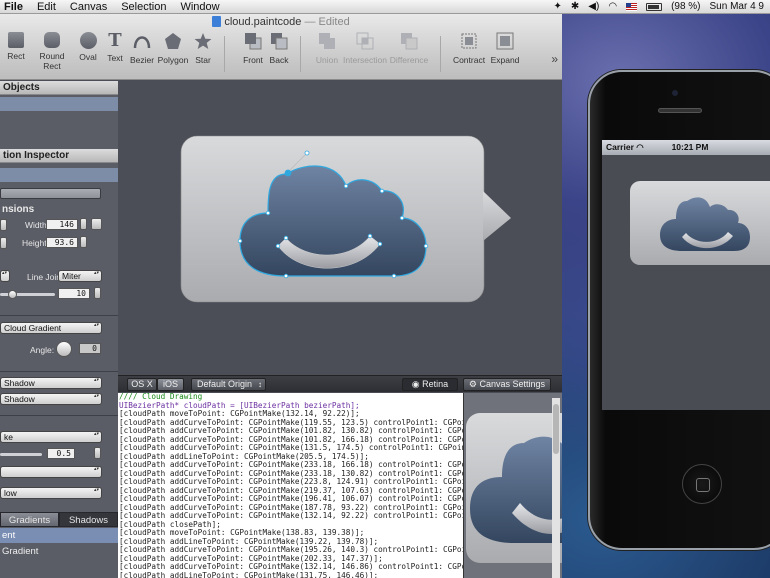  I want to click on height-stepper, so click(83, 242).